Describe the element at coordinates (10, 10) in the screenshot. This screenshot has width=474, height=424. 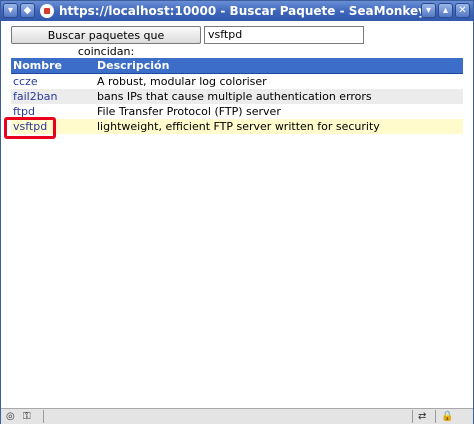
I see `window-menu-button: ▾` at that location.